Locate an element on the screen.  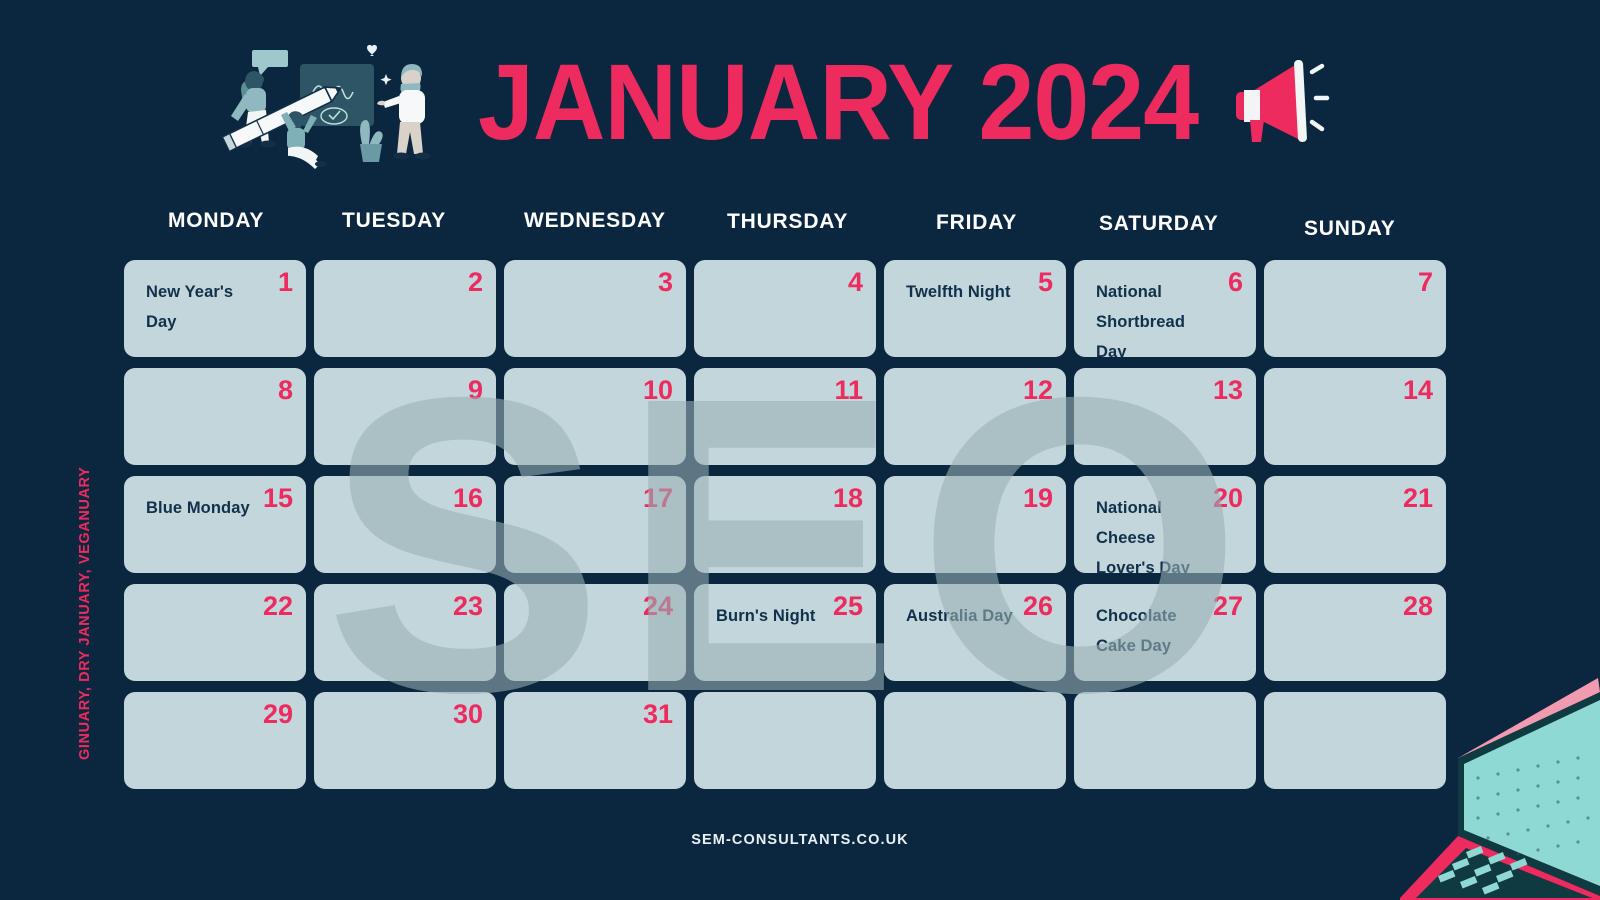
calendar-day-cell: 13 is located at coordinates (1165, 416).